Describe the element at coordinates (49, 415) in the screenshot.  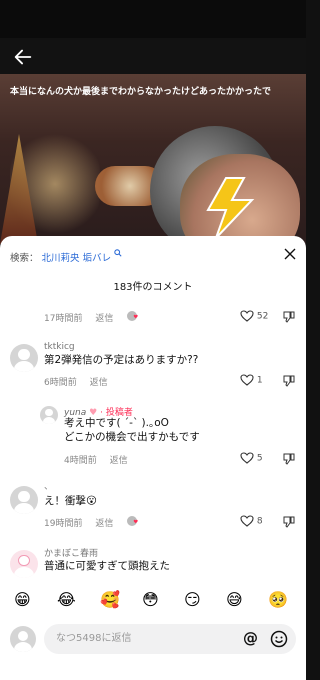
I see `reply-avatar` at that location.